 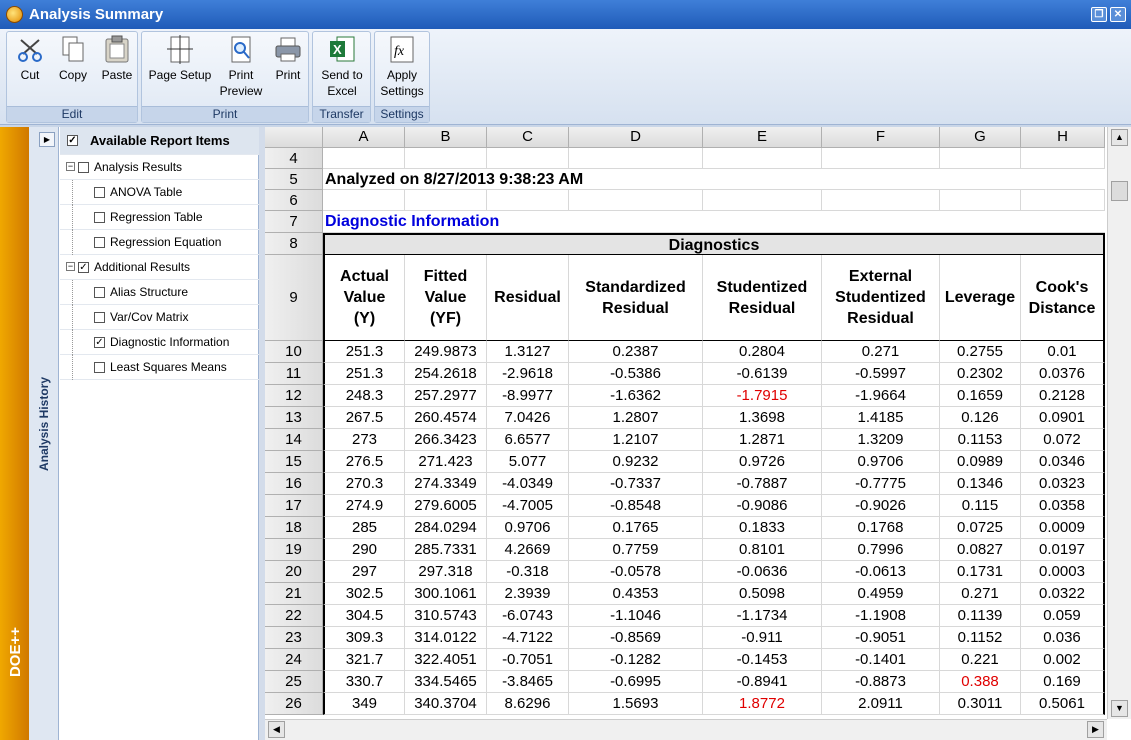 What do you see at coordinates (636, 506) in the screenshot?
I see `table-cell: -0.8548` at bounding box center [636, 506].